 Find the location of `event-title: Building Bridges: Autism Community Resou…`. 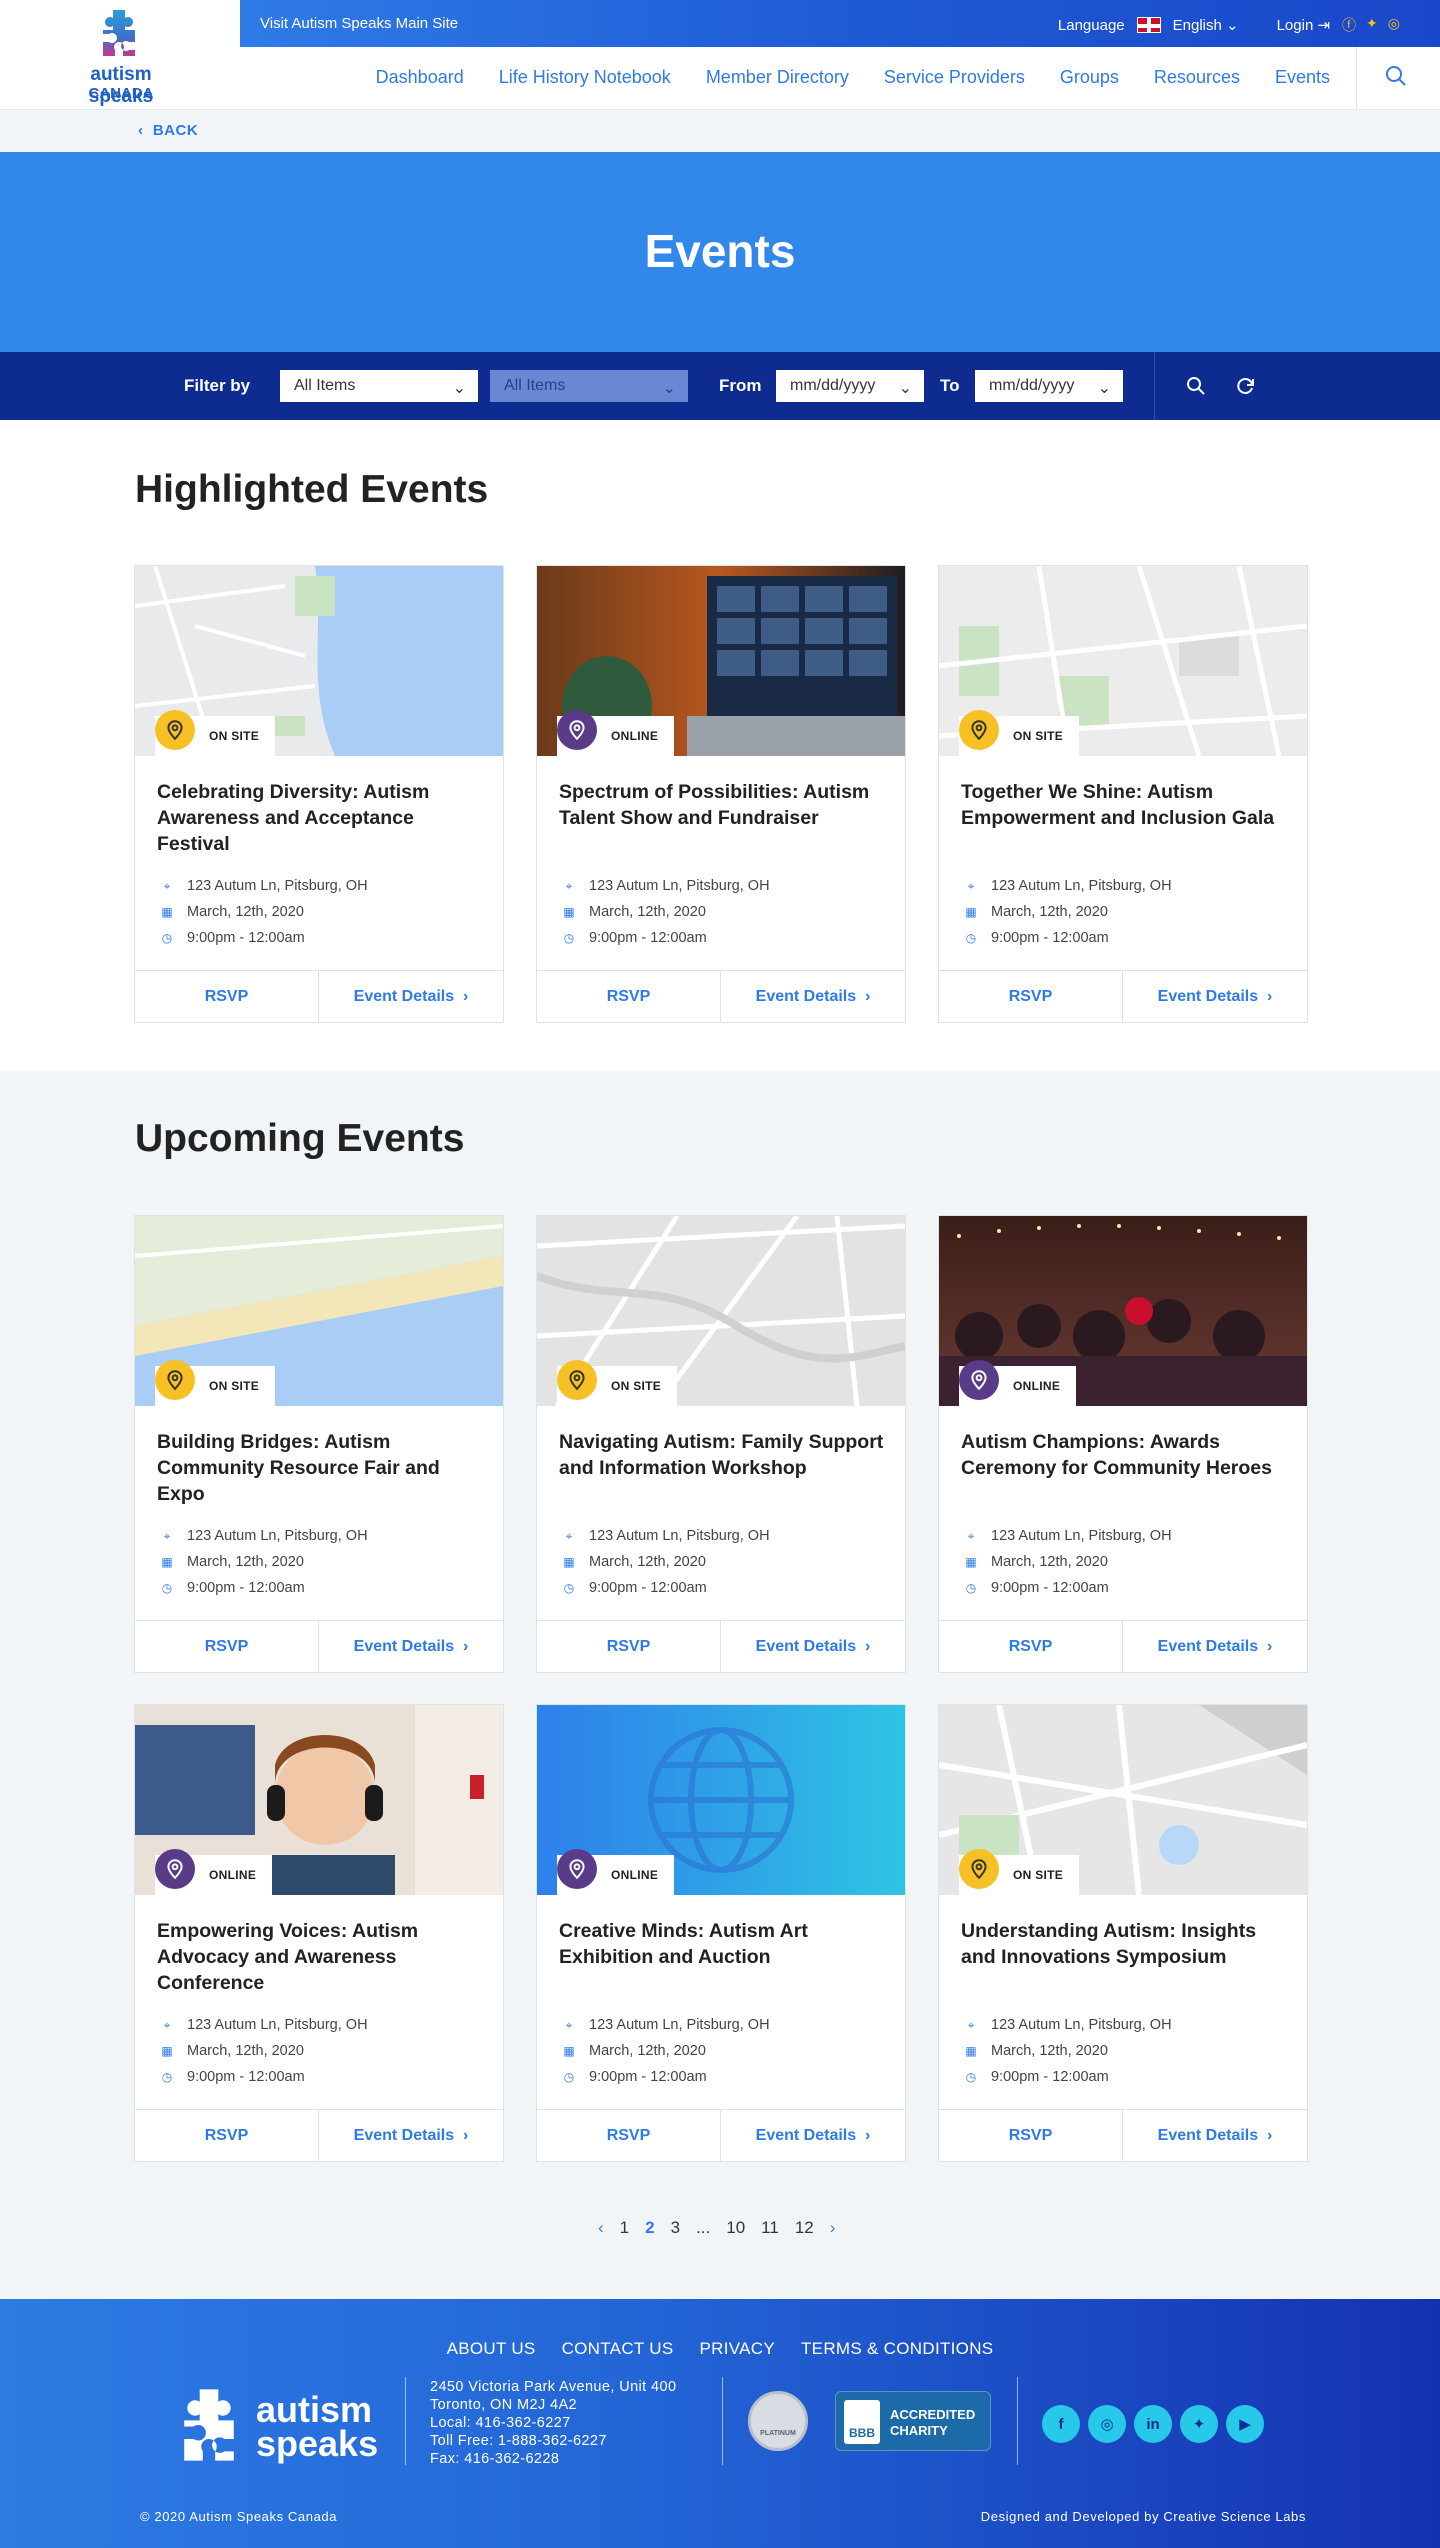

event-title: Building Bridges: Autism Community Resou… is located at coordinates (322, 1468).